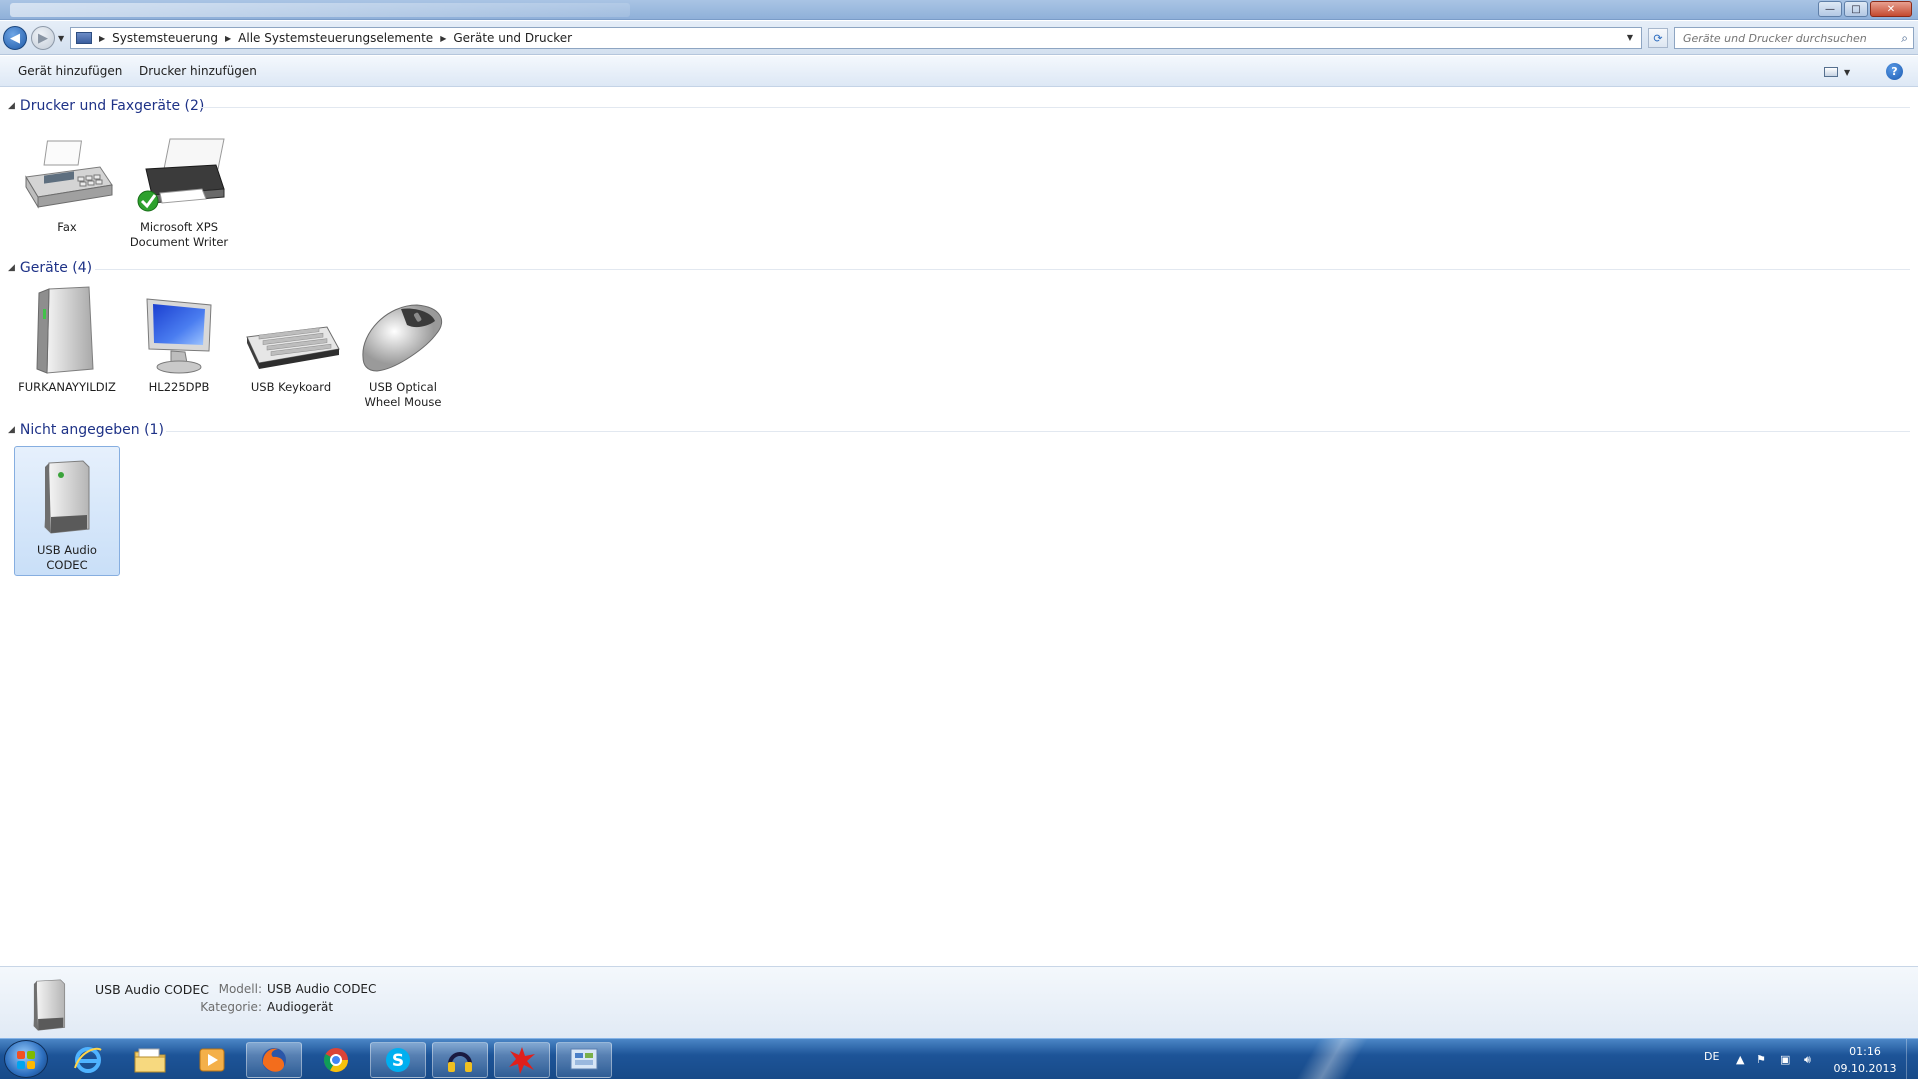 This screenshot has width=1918, height=1079. I want to click on device-item-xps-writer: Microsoft XPS Document Writer, so click(179, 199).